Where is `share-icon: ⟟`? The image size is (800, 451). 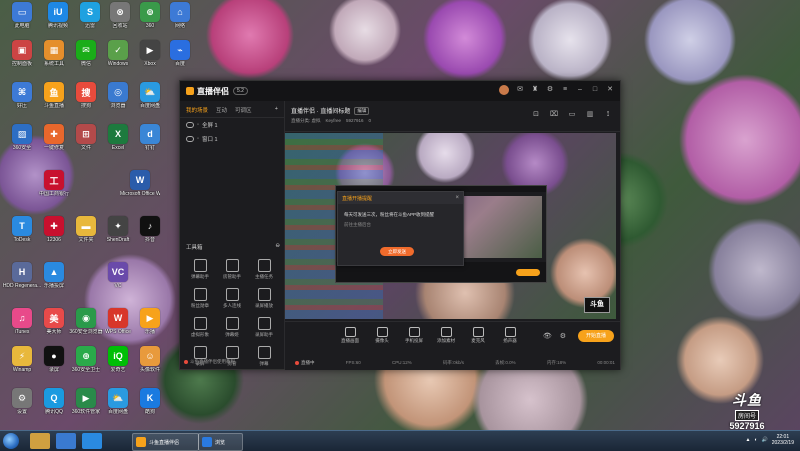 share-icon: ⟟ is located at coordinates (608, 115).